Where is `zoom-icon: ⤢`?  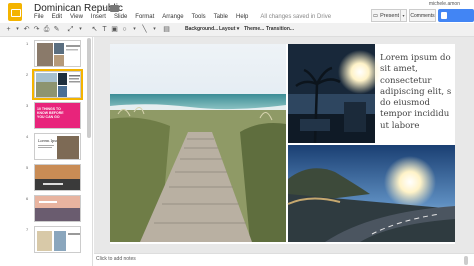
zoom-icon: ⤢ is located at coordinates (70, 29).